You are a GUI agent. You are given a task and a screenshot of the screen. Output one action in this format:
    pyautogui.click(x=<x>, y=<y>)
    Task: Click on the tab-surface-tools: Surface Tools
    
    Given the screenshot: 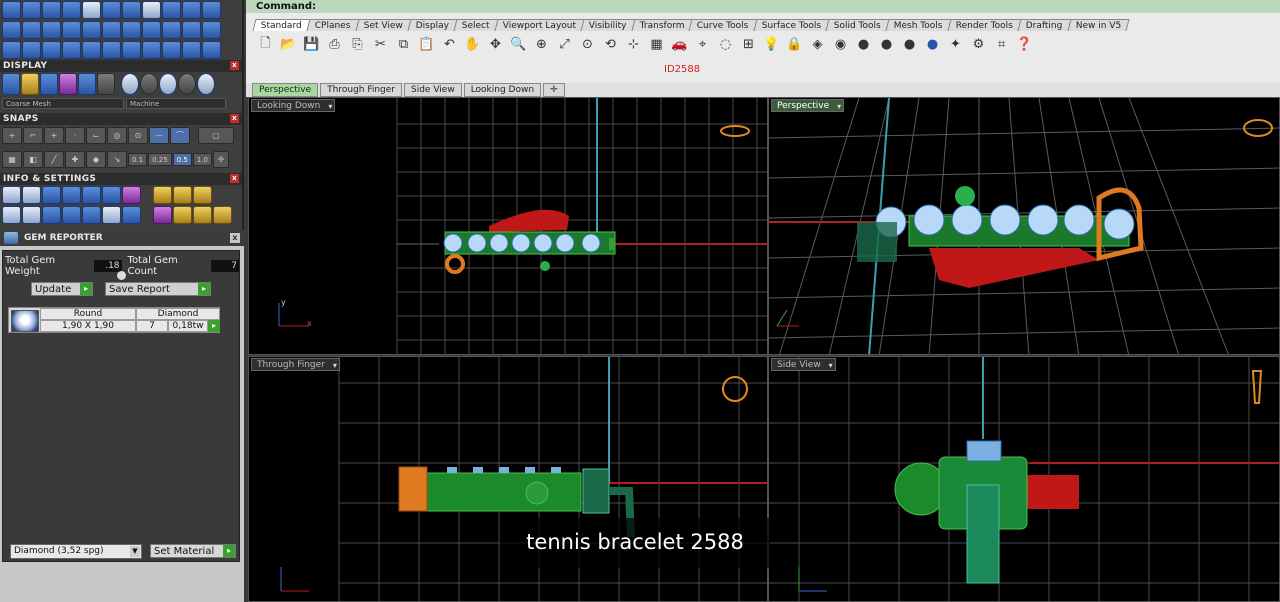 What is the action you would take?
    pyautogui.click(x=791, y=25)
    